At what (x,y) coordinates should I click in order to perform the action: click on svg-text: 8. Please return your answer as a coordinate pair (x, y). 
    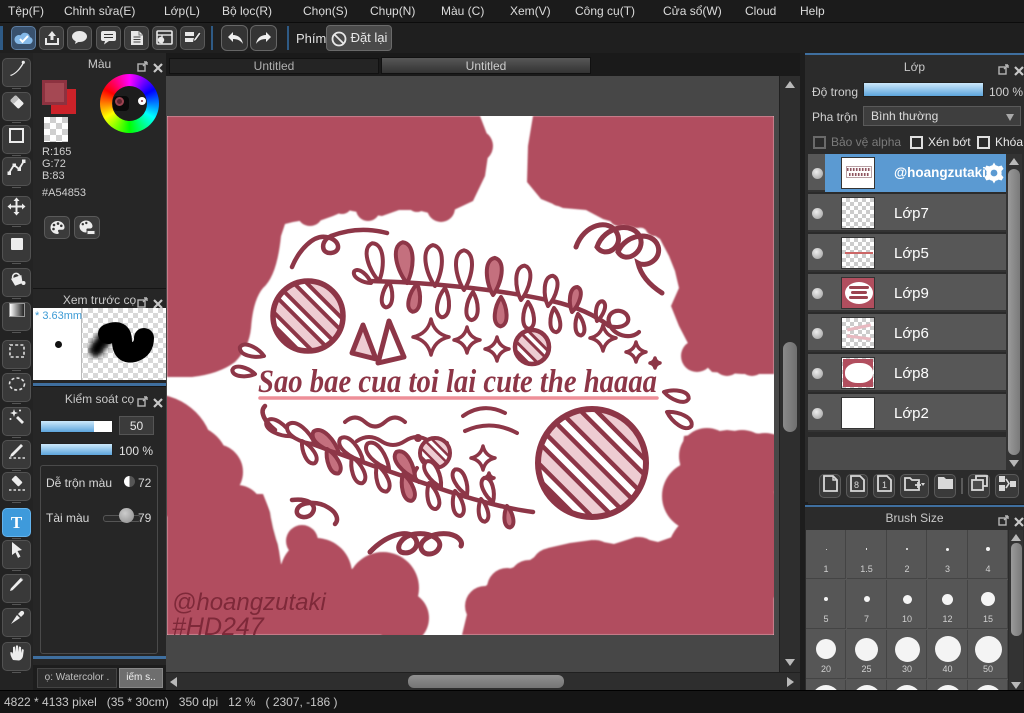
    Looking at the image, I should click on (856, 485).